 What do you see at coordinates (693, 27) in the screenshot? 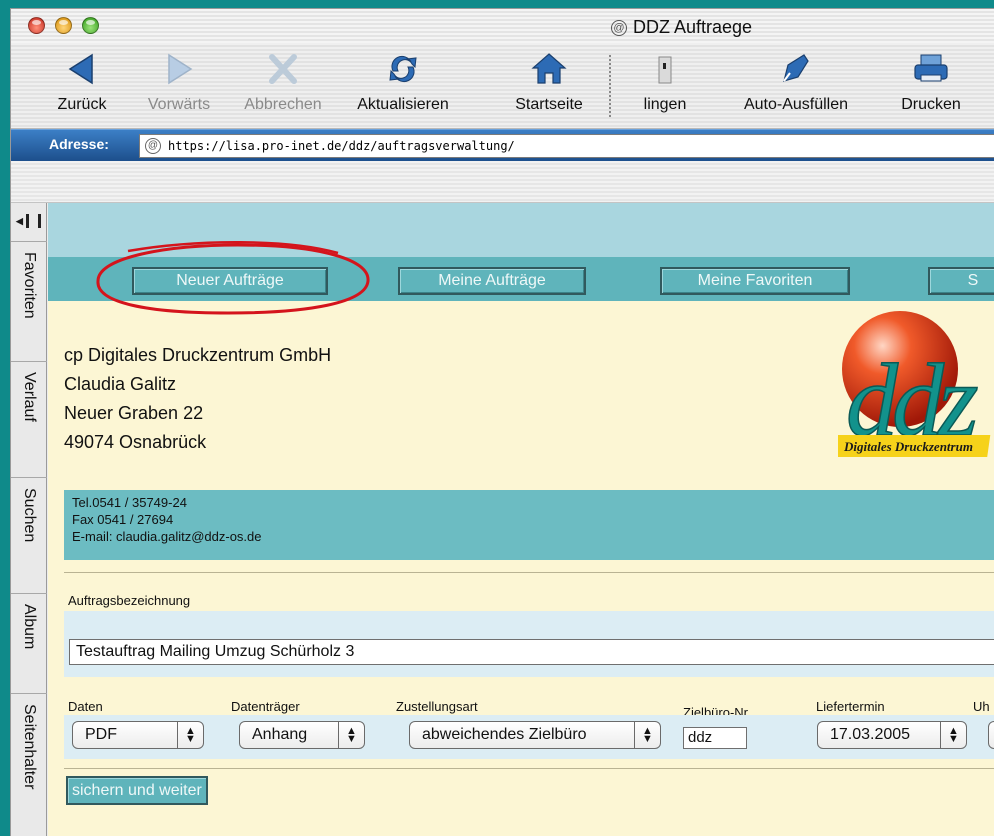
I see `window-title-text: DDZ Auftraege` at bounding box center [693, 27].